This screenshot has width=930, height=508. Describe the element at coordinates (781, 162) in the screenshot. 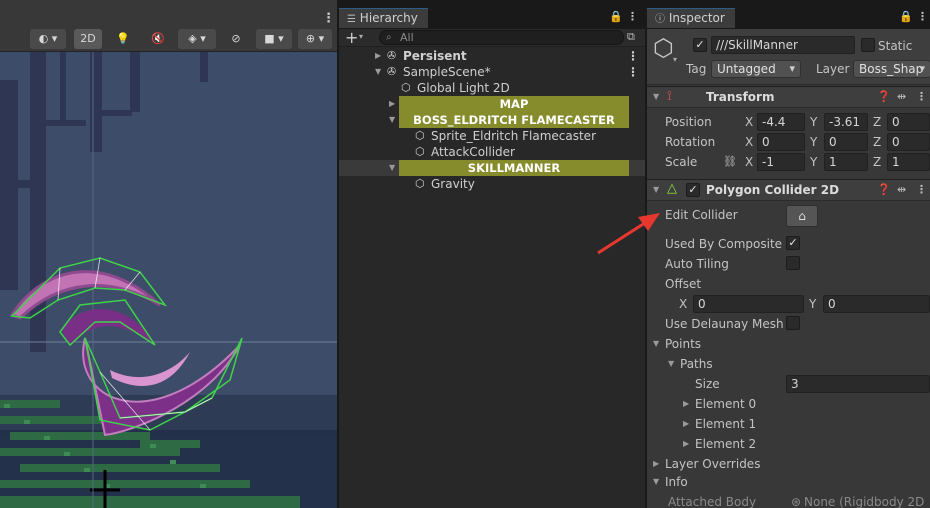

I see `scale-x-field: -1` at that location.